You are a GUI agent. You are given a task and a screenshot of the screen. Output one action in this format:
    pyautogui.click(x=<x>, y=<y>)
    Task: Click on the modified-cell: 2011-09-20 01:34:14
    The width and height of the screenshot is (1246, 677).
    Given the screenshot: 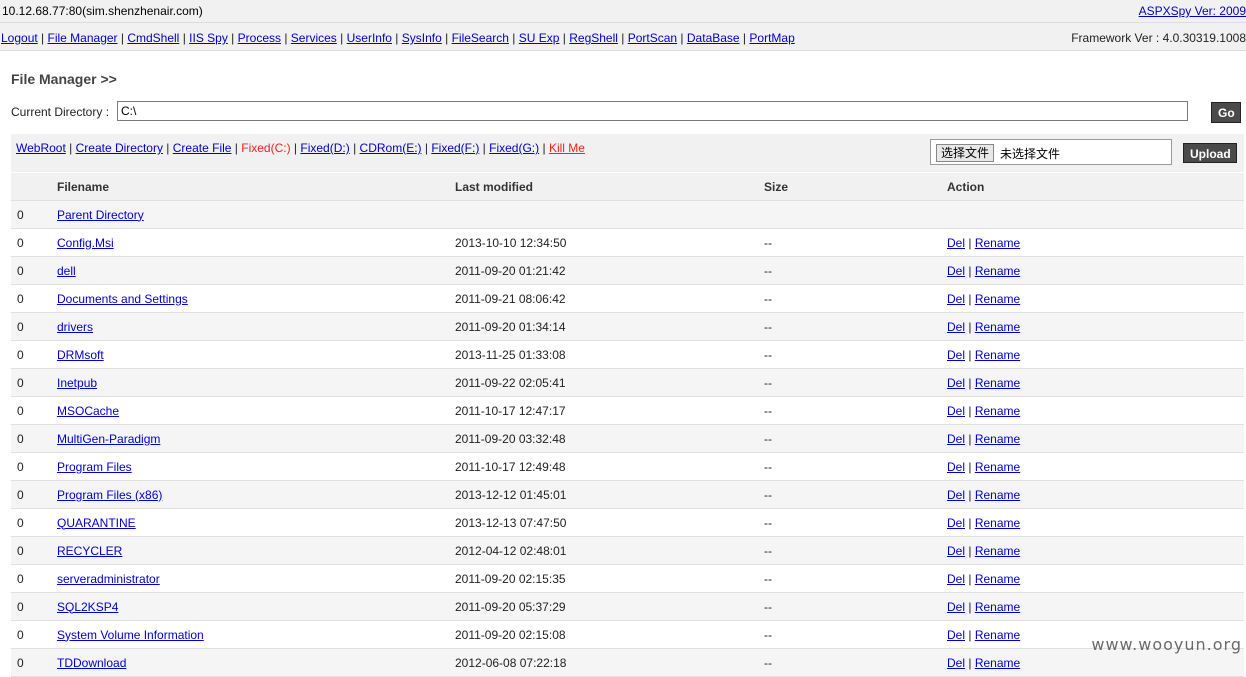 What is the action you would take?
    pyautogui.click(x=609, y=326)
    